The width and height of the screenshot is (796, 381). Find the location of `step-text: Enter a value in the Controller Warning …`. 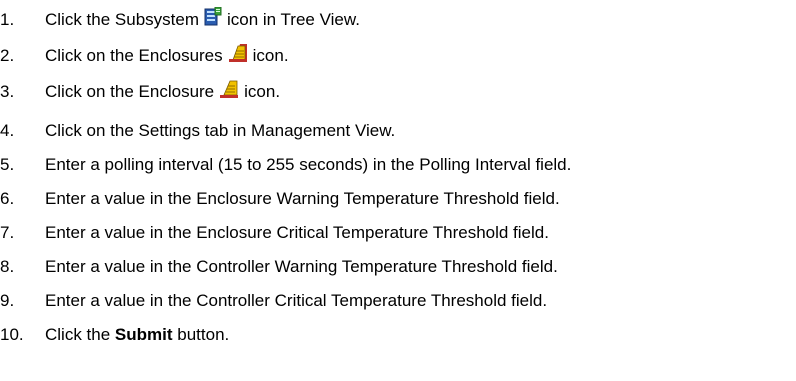

step-text: Enter a value in the Controller Warning … is located at coordinates (301, 266).